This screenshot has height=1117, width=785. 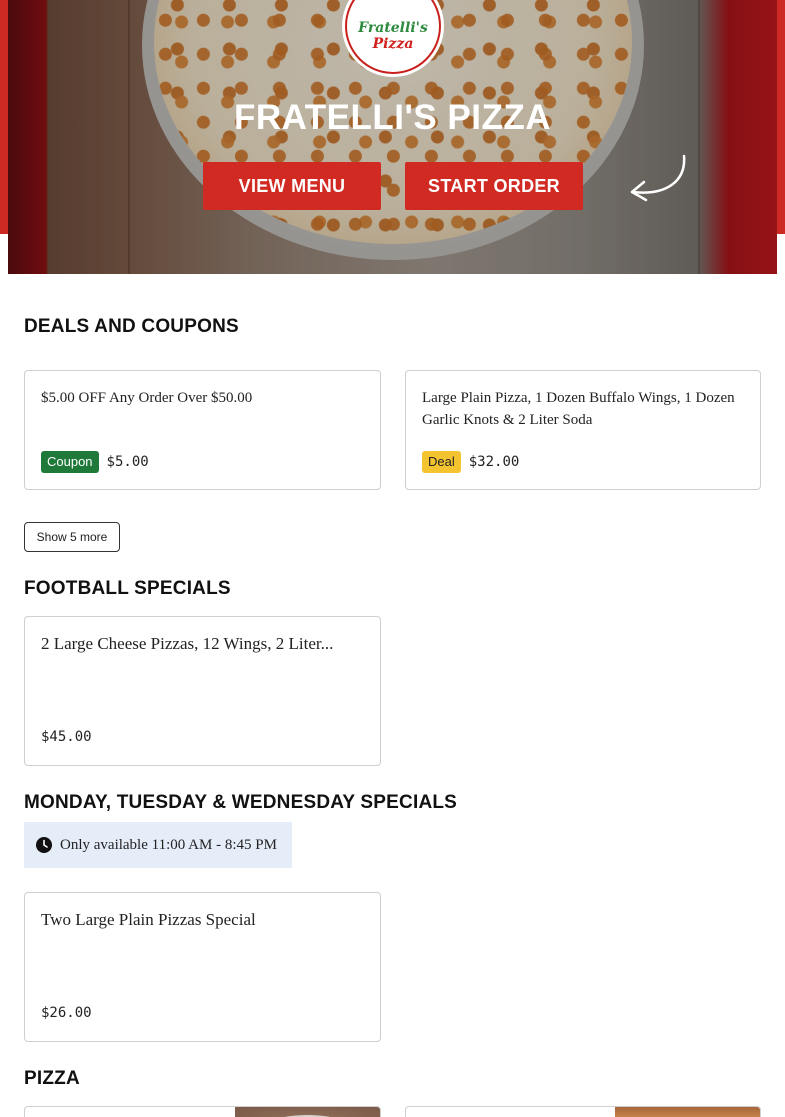 I want to click on deal-price: $32.00, so click(x=494, y=462).